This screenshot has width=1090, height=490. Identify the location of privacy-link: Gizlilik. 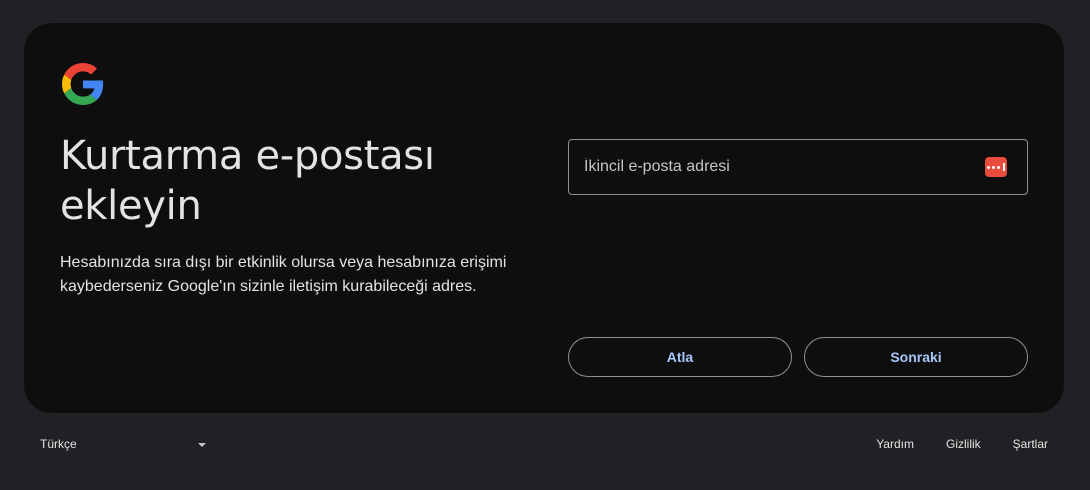
(963, 444).